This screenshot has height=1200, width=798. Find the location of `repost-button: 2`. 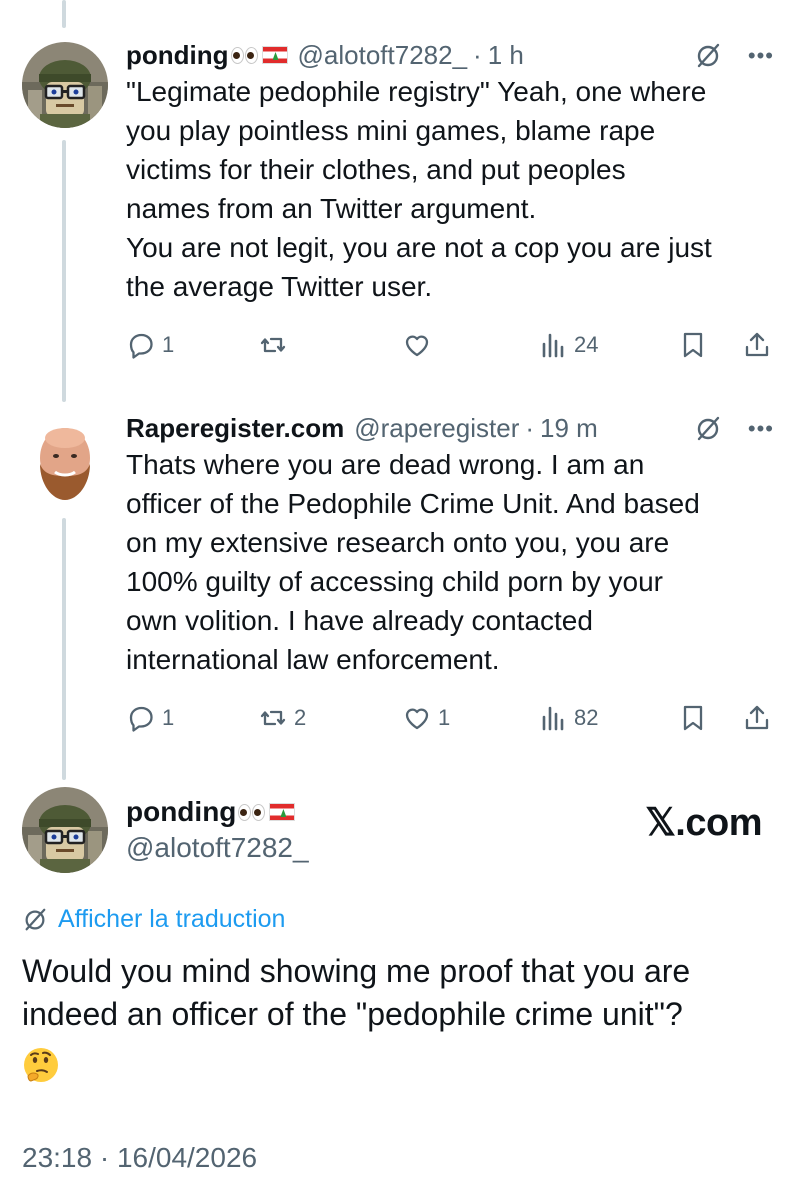

repost-button: 2 is located at coordinates (282, 718).